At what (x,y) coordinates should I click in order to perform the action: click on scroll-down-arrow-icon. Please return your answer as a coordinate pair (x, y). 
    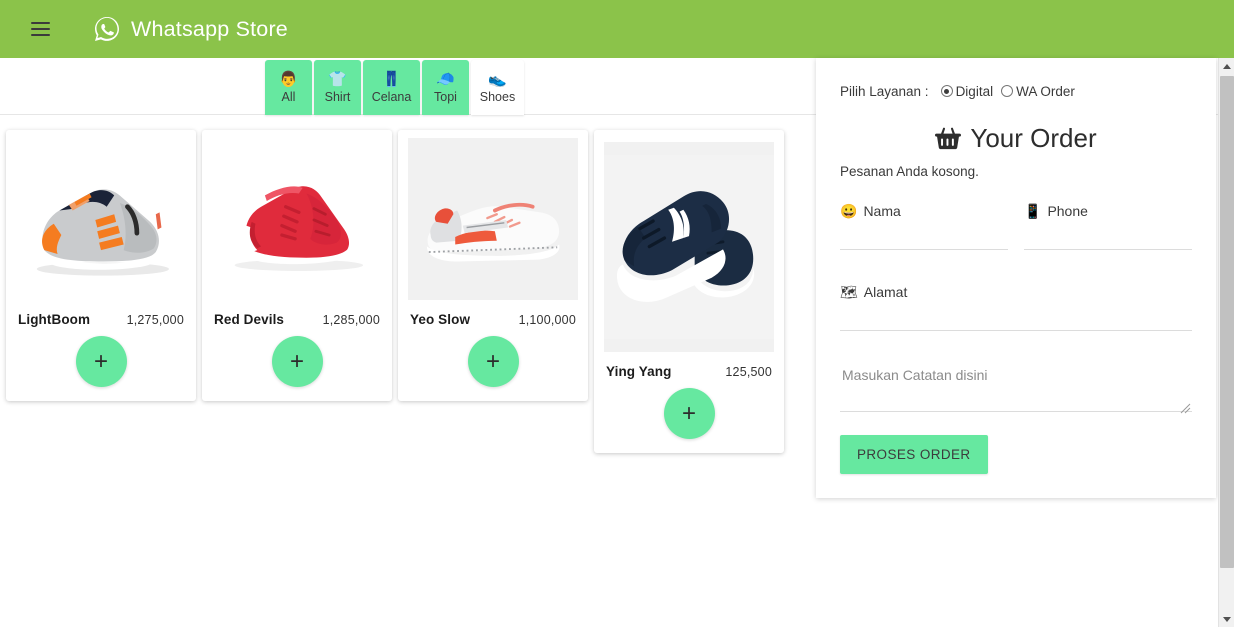
    Looking at the image, I should click on (1226, 619).